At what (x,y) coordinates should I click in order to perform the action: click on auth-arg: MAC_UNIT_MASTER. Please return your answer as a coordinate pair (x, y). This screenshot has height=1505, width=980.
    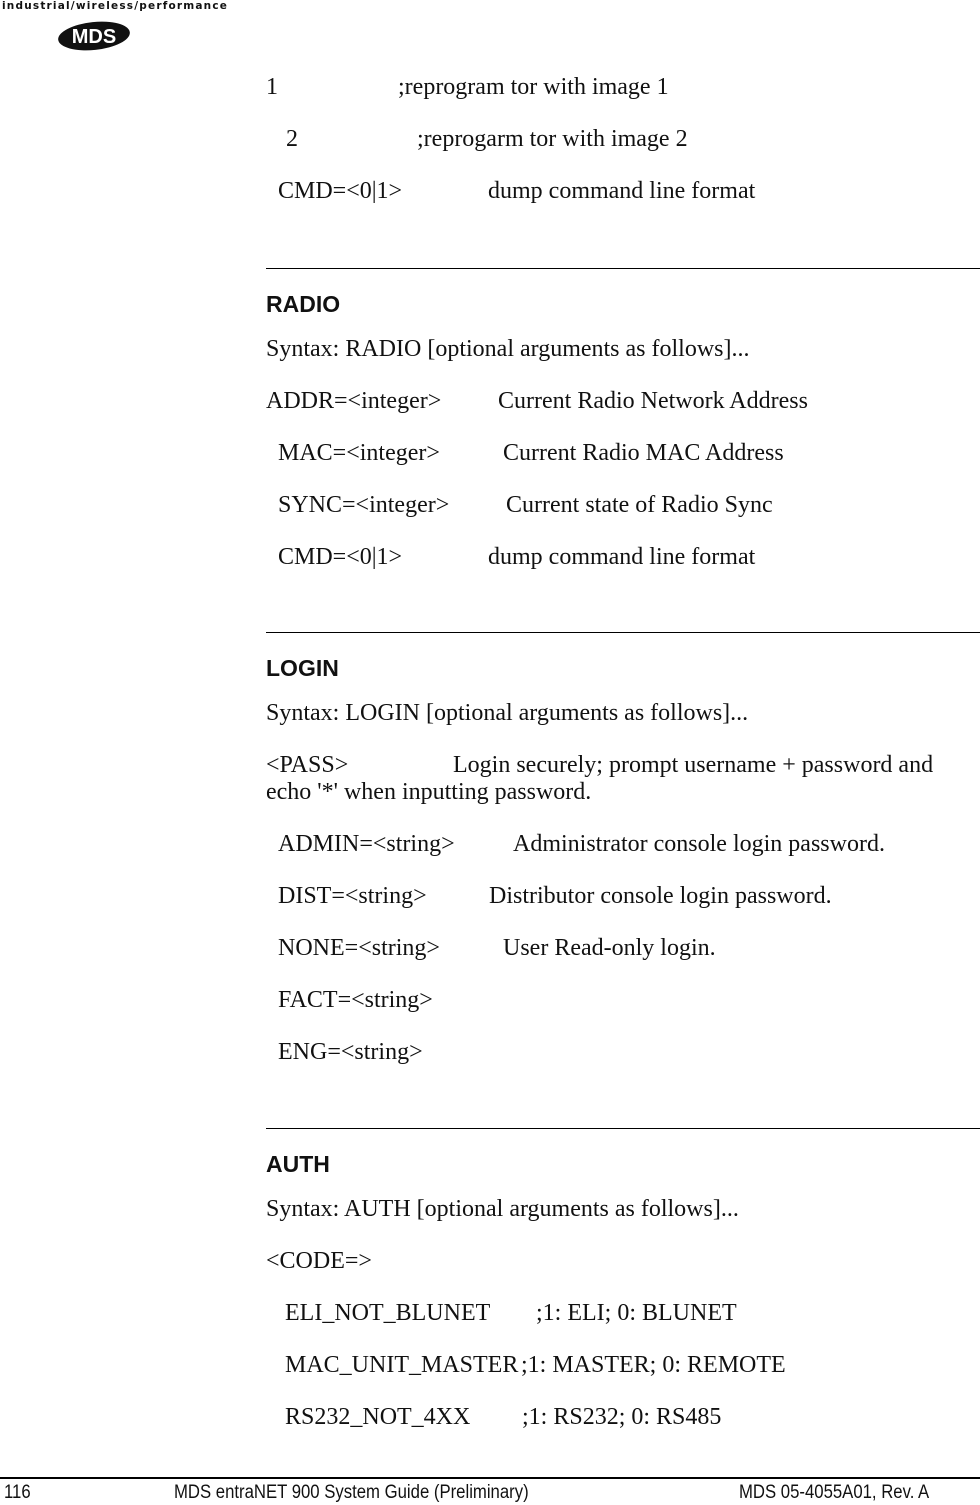
    Looking at the image, I should click on (402, 1365).